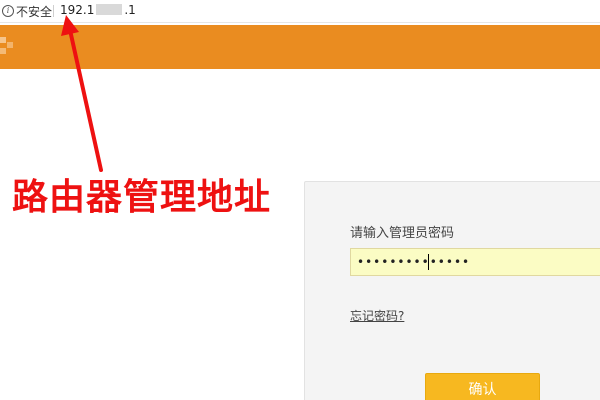 The width and height of the screenshot is (600, 400). What do you see at coordinates (142, 197) in the screenshot?
I see `annotation-label: 路由器管理地址` at bounding box center [142, 197].